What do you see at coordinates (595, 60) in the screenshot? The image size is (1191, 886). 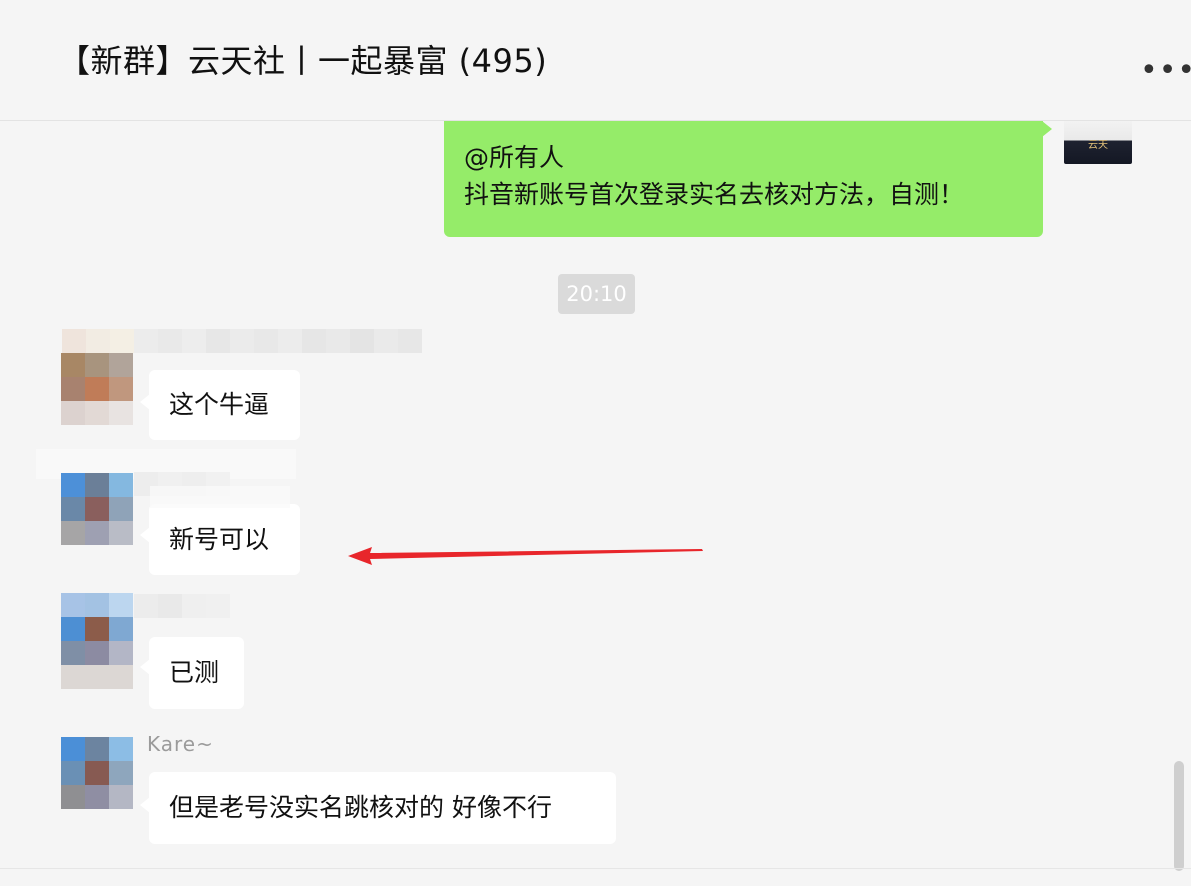 I see `chat-header: 【新群】云天社丨一起暴富 (495) •••` at bounding box center [595, 60].